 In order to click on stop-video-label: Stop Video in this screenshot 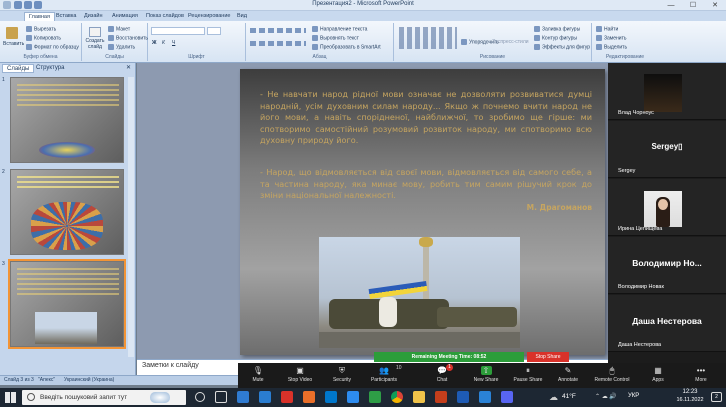, I will do `click(300, 380)`.